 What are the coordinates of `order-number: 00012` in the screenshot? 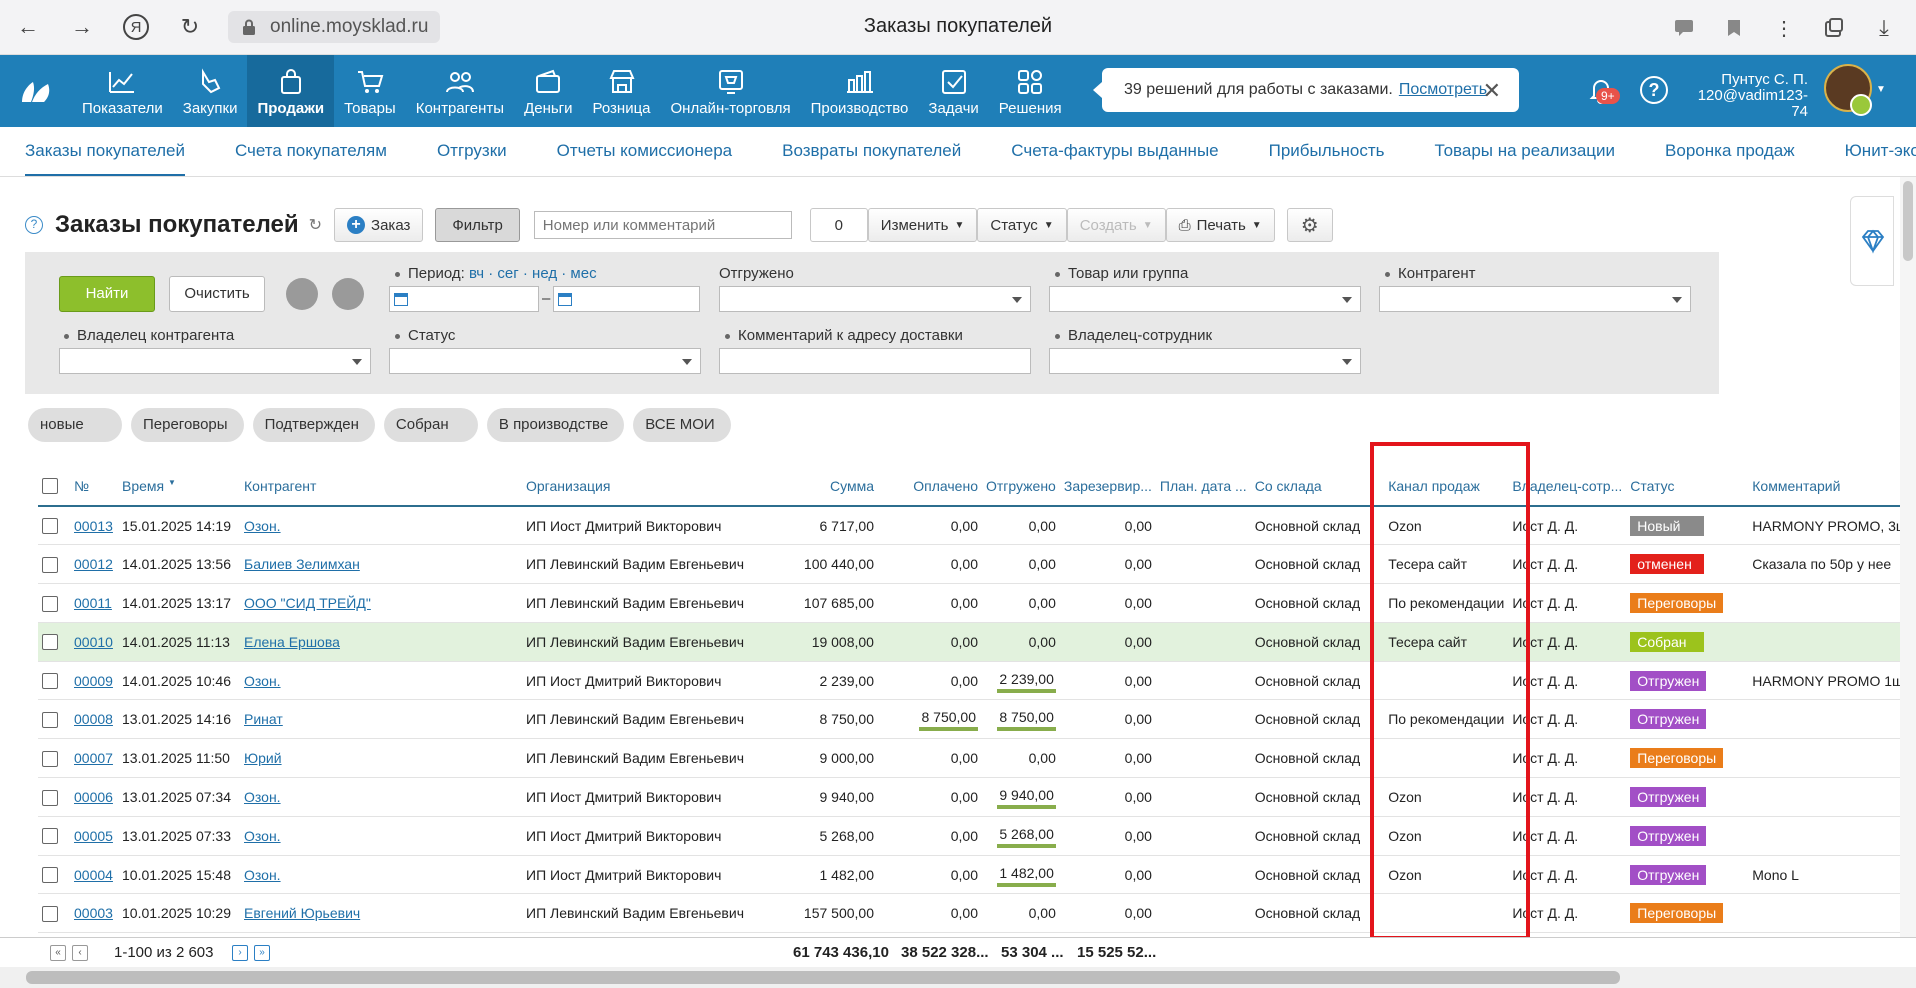 It's located at (94, 564).